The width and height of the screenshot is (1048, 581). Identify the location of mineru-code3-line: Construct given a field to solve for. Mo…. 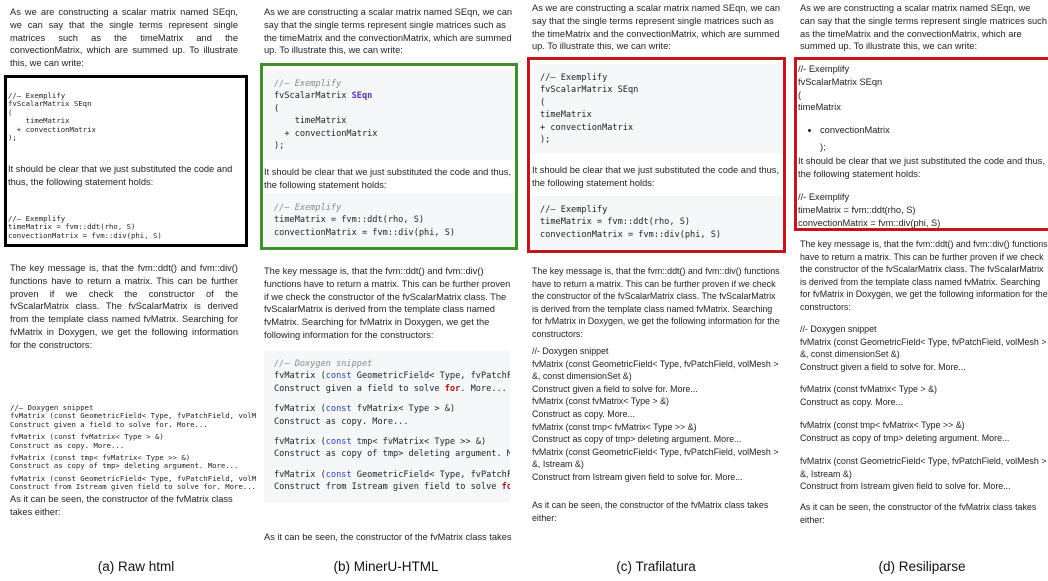
(392, 389).